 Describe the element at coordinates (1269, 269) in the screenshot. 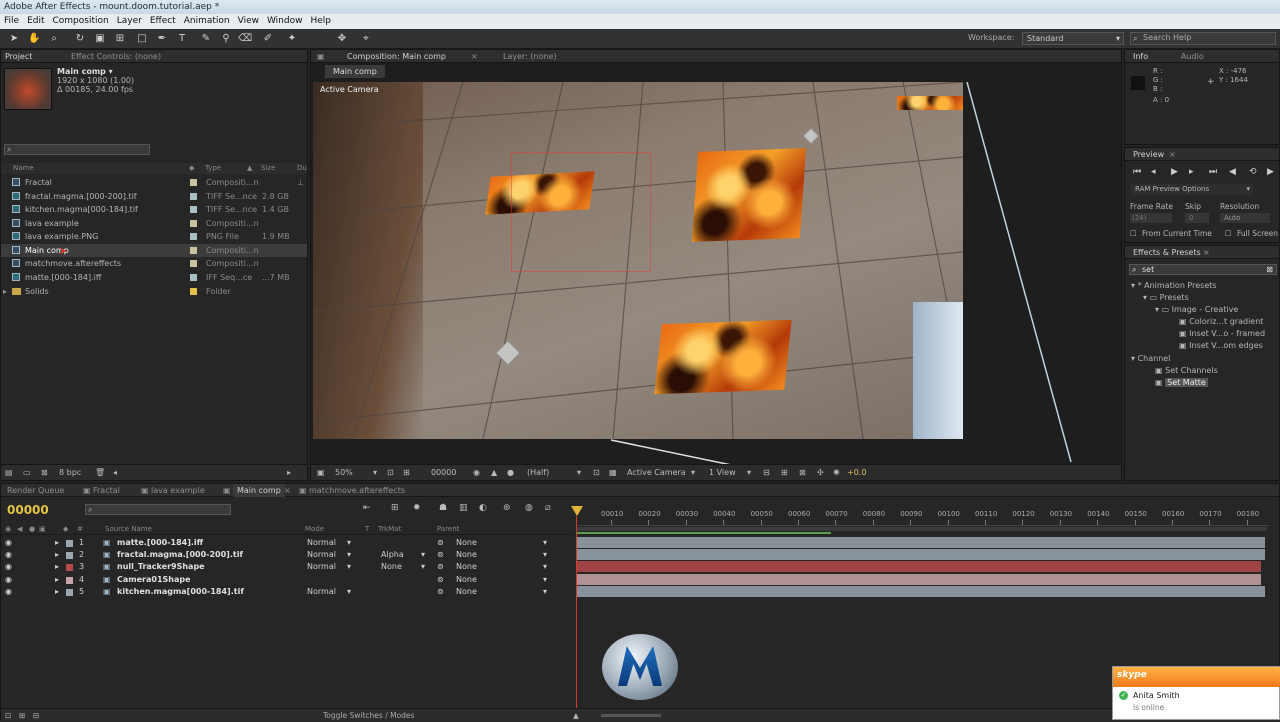

I see `clear-search-icon: ⊠` at that location.